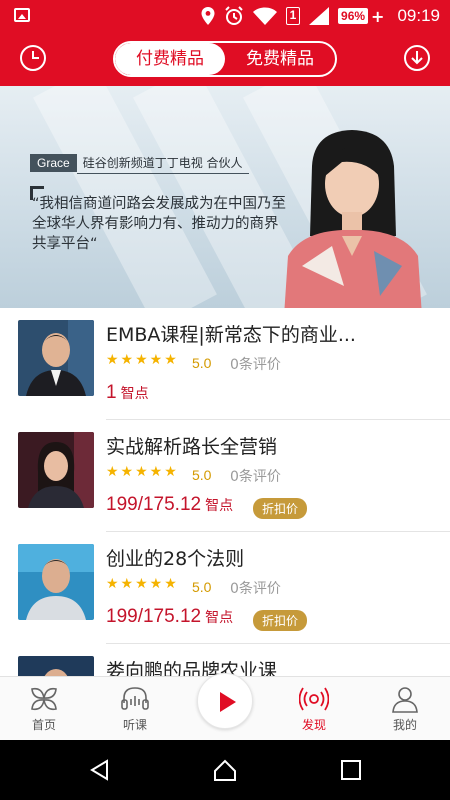  What do you see at coordinates (314, 699) in the screenshot?
I see `discover-signal-icon` at bounding box center [314, 699].